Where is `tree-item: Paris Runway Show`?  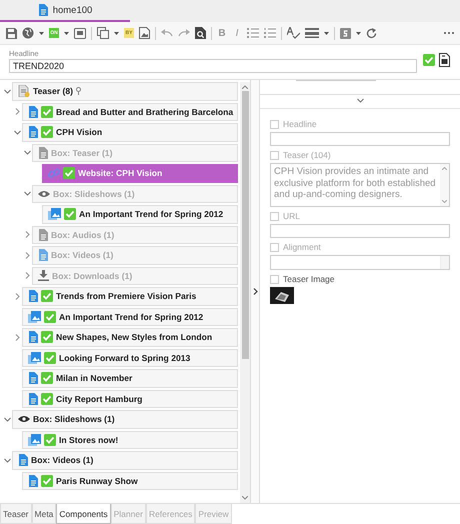 tree-item: Paris Runway Show is located at coordinates (130, 481).